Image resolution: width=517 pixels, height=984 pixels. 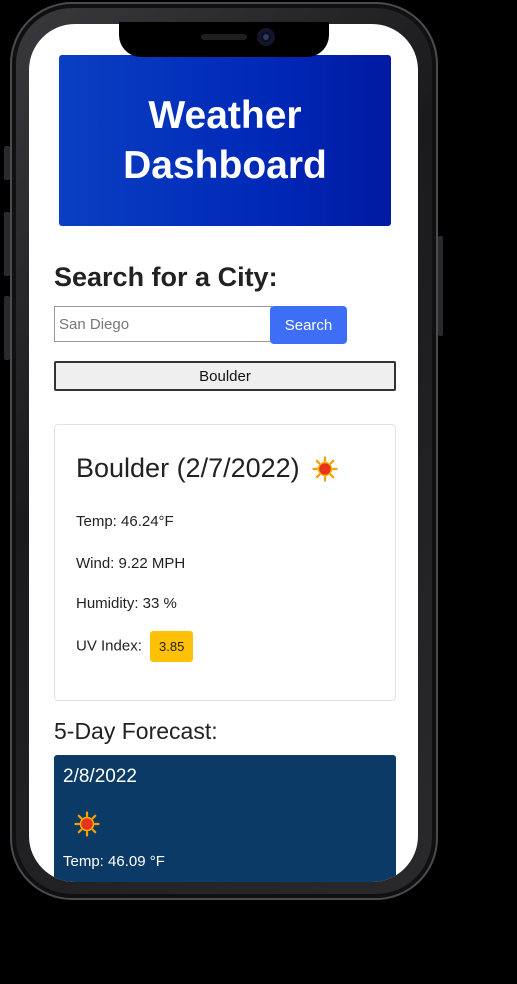 I want to click on current-temp: Temp: 46.24°F, so click(x=125, y=521).